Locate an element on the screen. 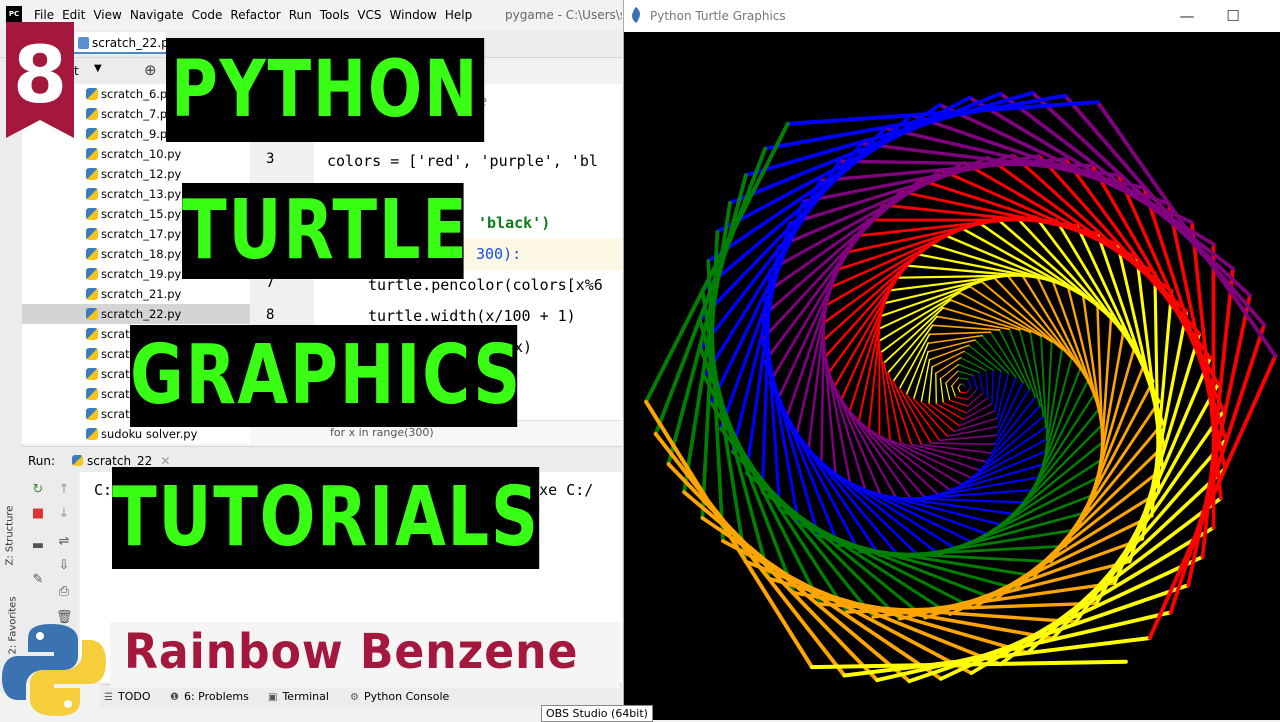  menu-code: Code is located at coordinates (207, 15).